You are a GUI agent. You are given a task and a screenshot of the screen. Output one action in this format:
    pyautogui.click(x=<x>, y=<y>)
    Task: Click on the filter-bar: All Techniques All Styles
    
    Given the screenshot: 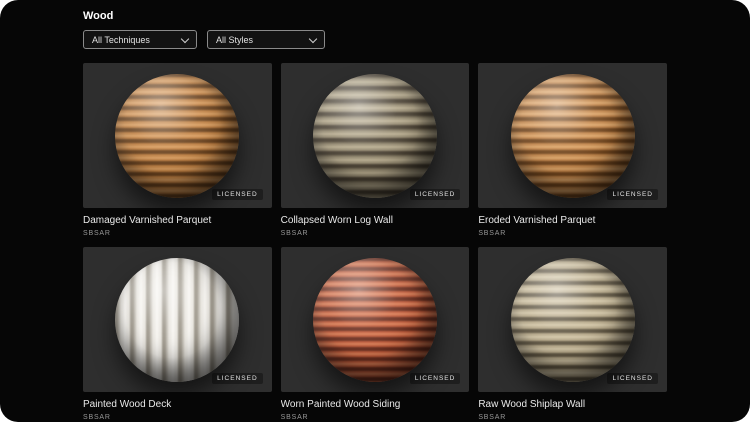 What is the action you would take?
    pyautogui.click(x=375, y=39)
    